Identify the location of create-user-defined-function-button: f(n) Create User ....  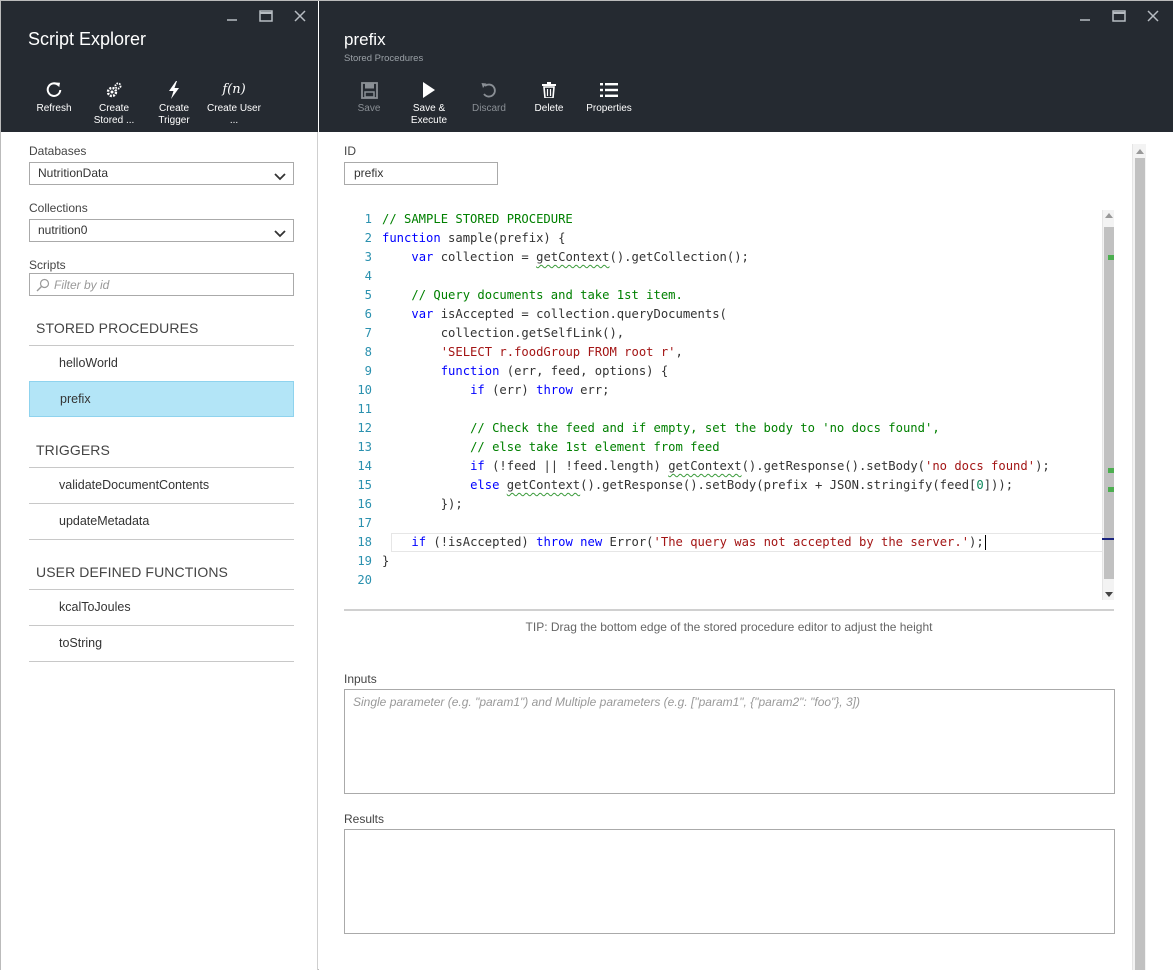
(234, 103).